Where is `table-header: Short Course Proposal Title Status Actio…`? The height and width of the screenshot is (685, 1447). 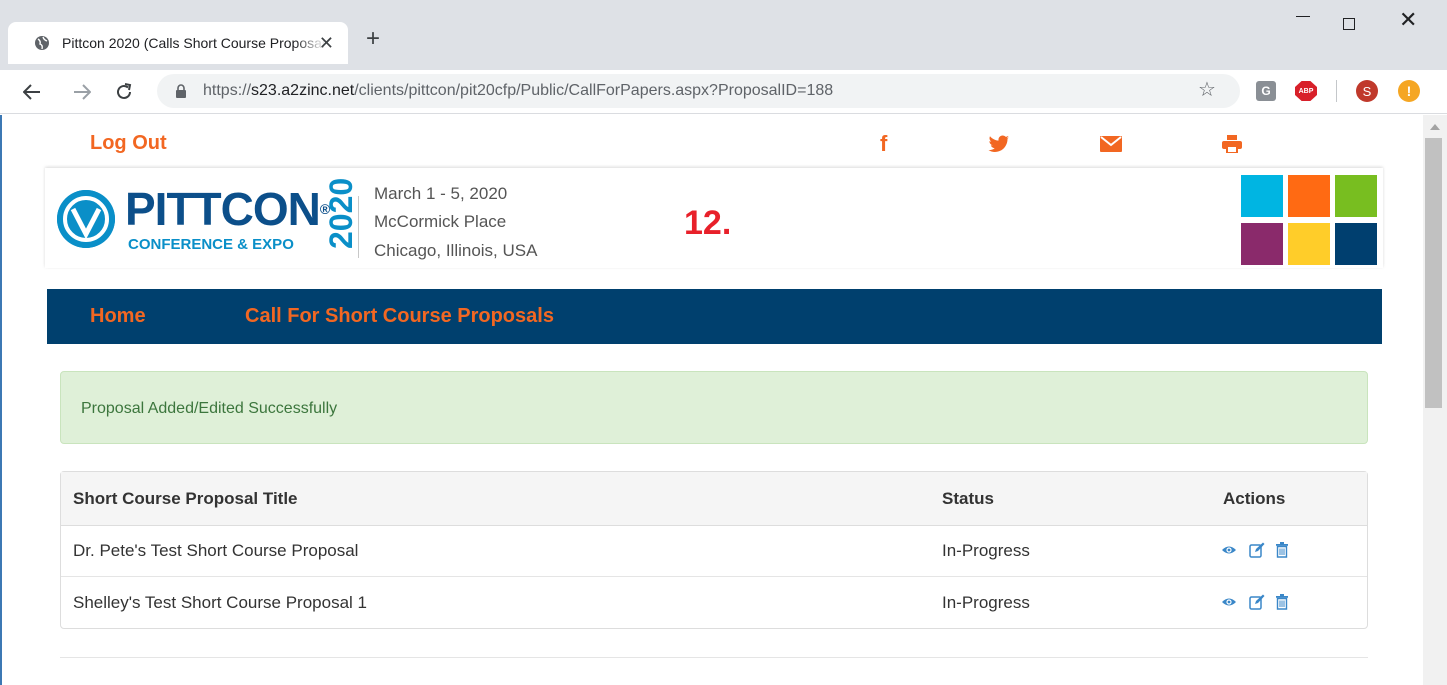 table-header: Short Course Proposal Title Status Actio… is located at coordinates (714, 499).